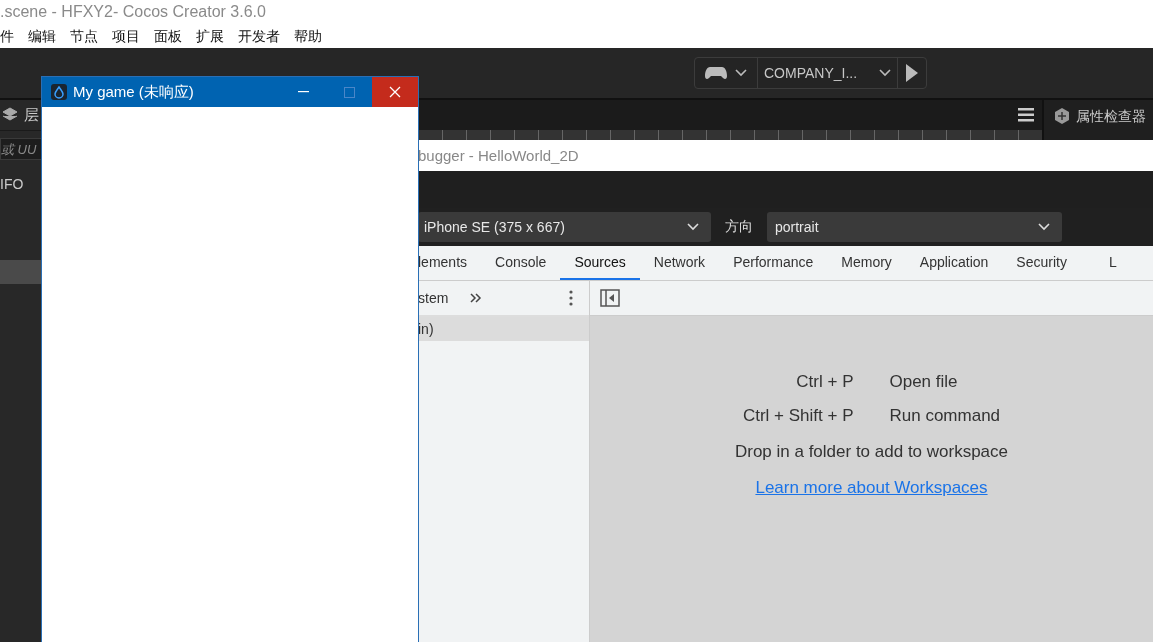  What do you see at coordinates (610, 298) in the screenshot?
I see `sidebar-toggle-icon` at bounding box center [610, 298].